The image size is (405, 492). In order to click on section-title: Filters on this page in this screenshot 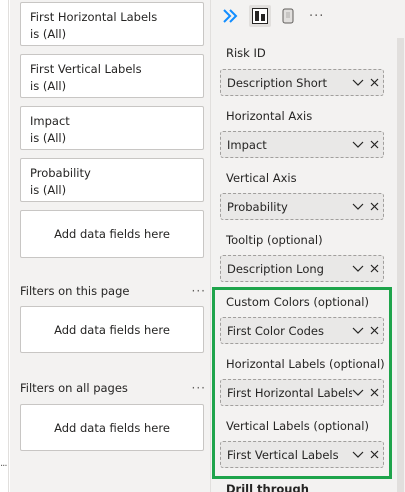, I will do `click(75, 291)`.